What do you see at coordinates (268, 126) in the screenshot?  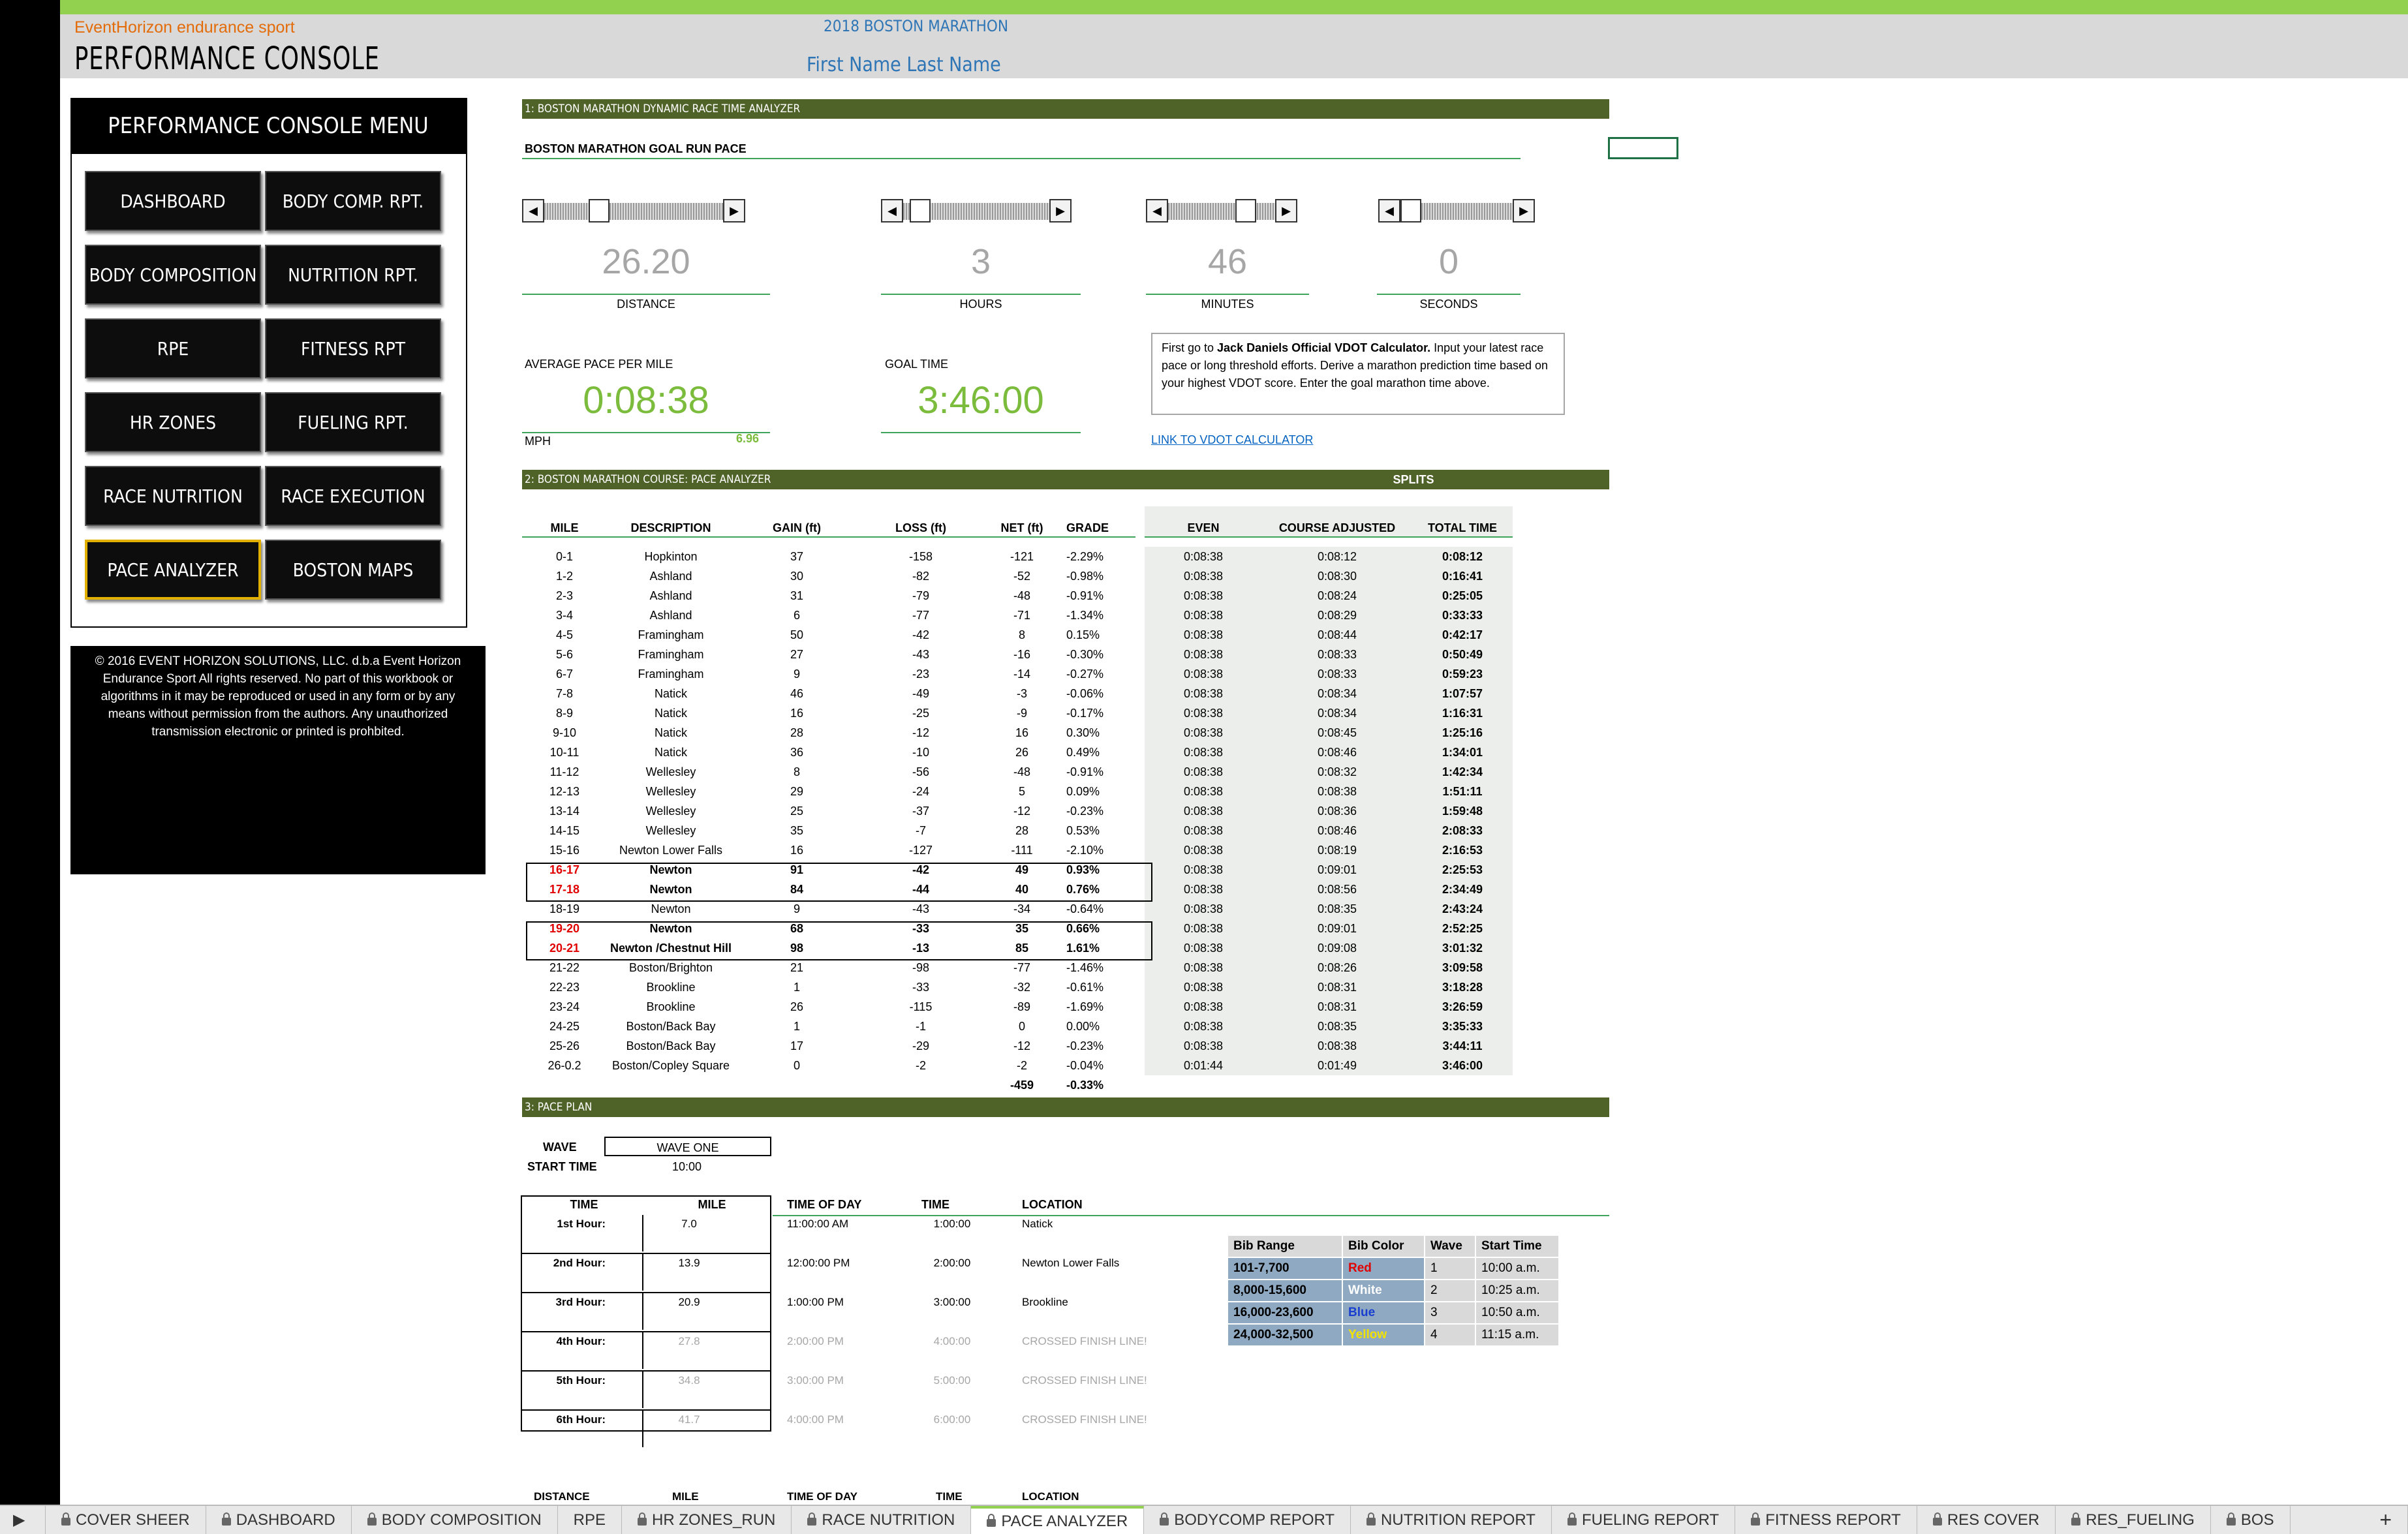 I see `menu-title: PERFORMANCE CONSOLE MENU` at bounding box center [268, 126].